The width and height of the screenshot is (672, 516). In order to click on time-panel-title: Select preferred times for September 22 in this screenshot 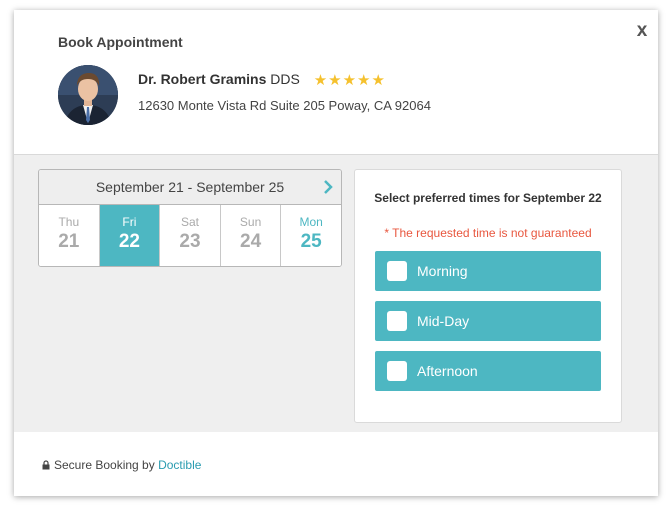, I will do `click(488, 198)`.